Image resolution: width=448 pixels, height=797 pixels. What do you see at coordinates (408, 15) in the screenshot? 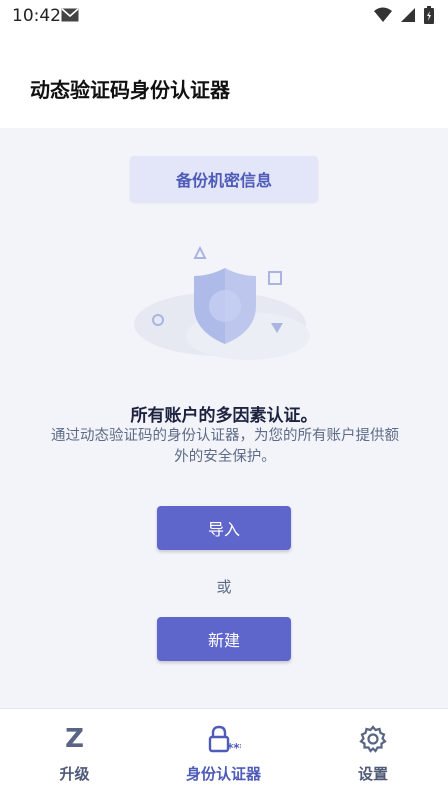
I see `signal-icon` at bounding box center [408, 15].